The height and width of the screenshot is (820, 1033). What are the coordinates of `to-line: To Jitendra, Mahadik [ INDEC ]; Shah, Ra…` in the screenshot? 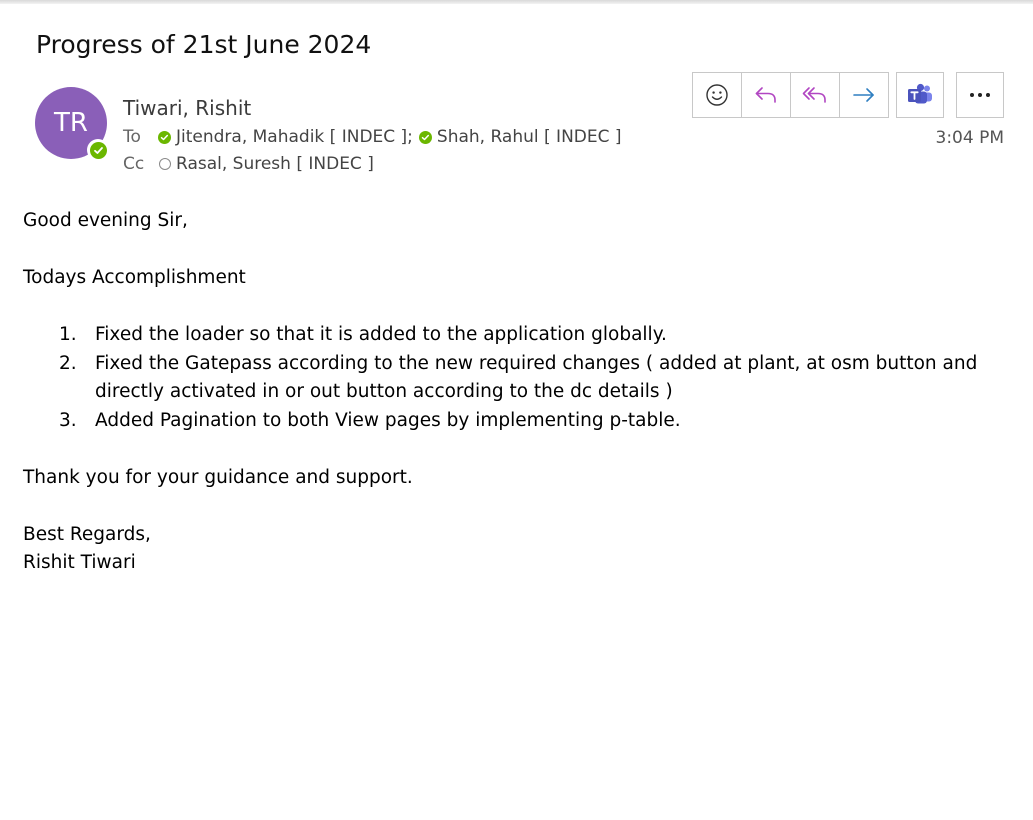 It's located at (372, 137).